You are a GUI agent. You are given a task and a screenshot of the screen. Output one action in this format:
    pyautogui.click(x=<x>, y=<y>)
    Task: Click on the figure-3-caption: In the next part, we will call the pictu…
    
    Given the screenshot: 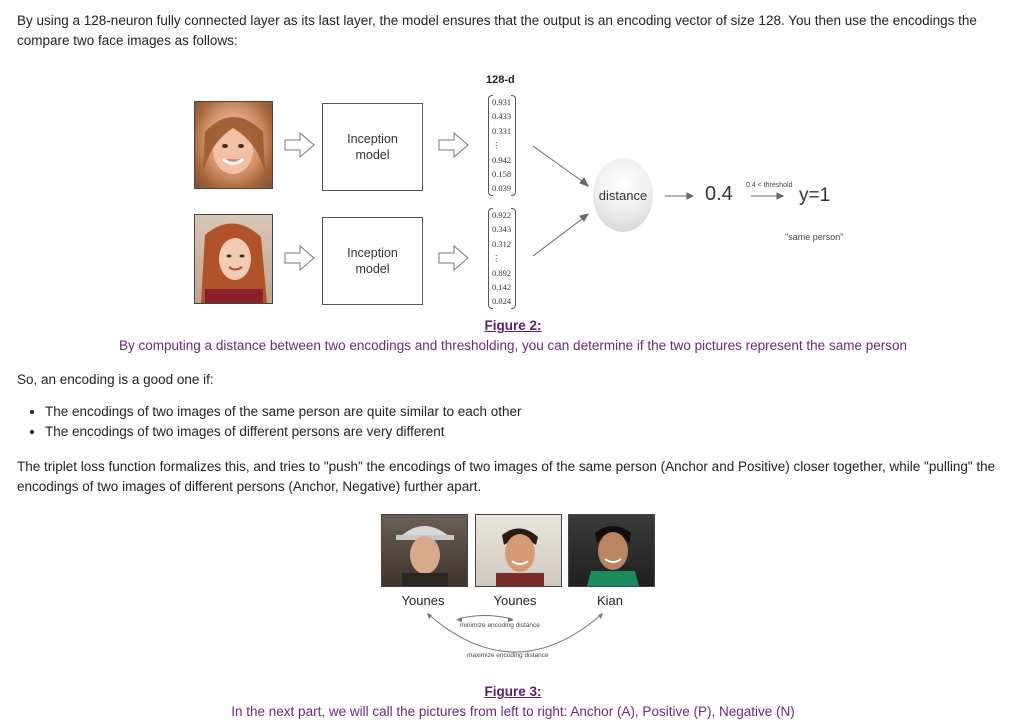 What is the action you would take?
    pyautogui.click(x=513, y=711)
    